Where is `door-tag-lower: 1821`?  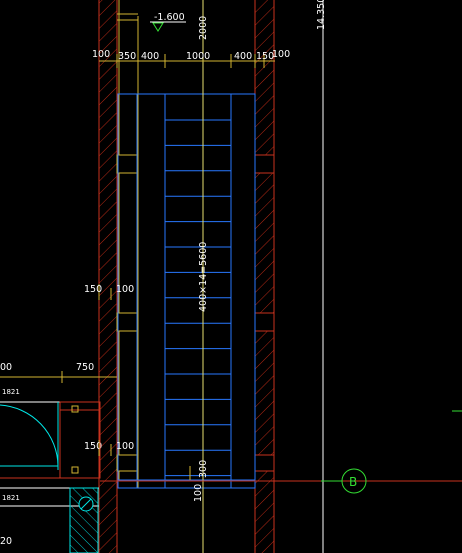 door-tag-lower: 1821 is located at coordinates (11, 498).